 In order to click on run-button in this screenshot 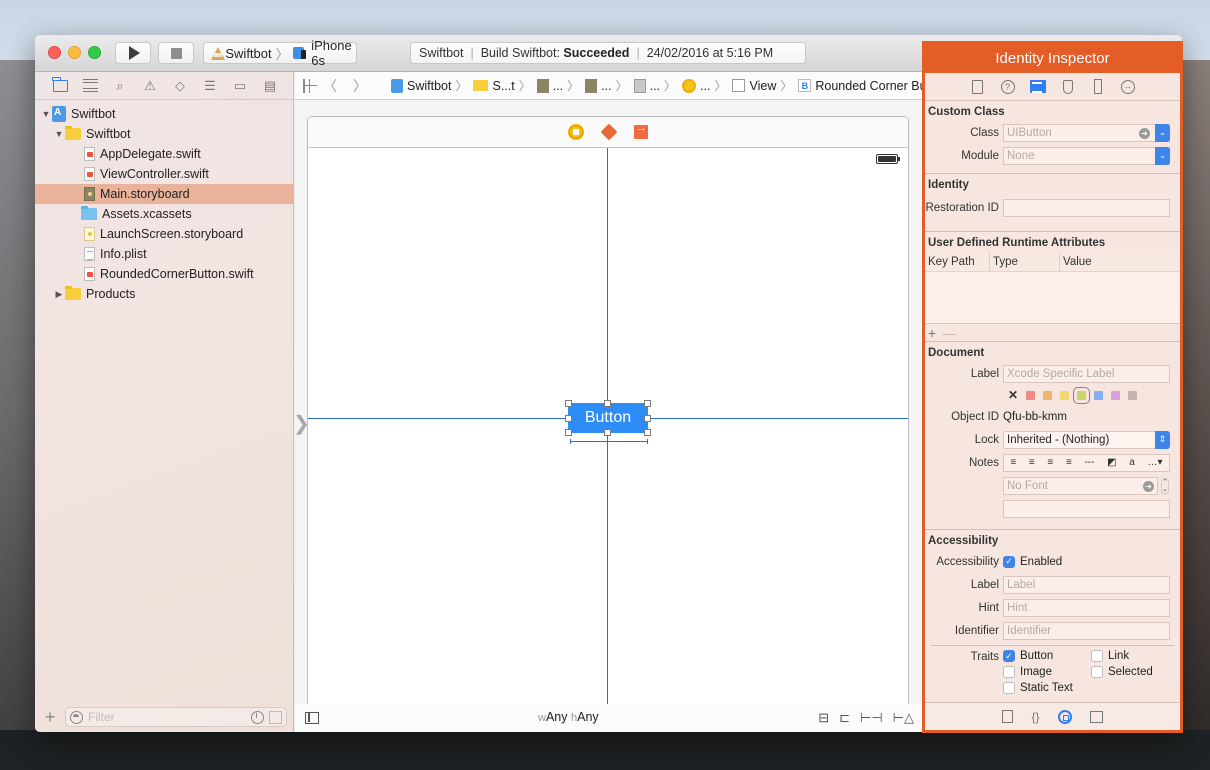, I will do `click(133, 53)`.